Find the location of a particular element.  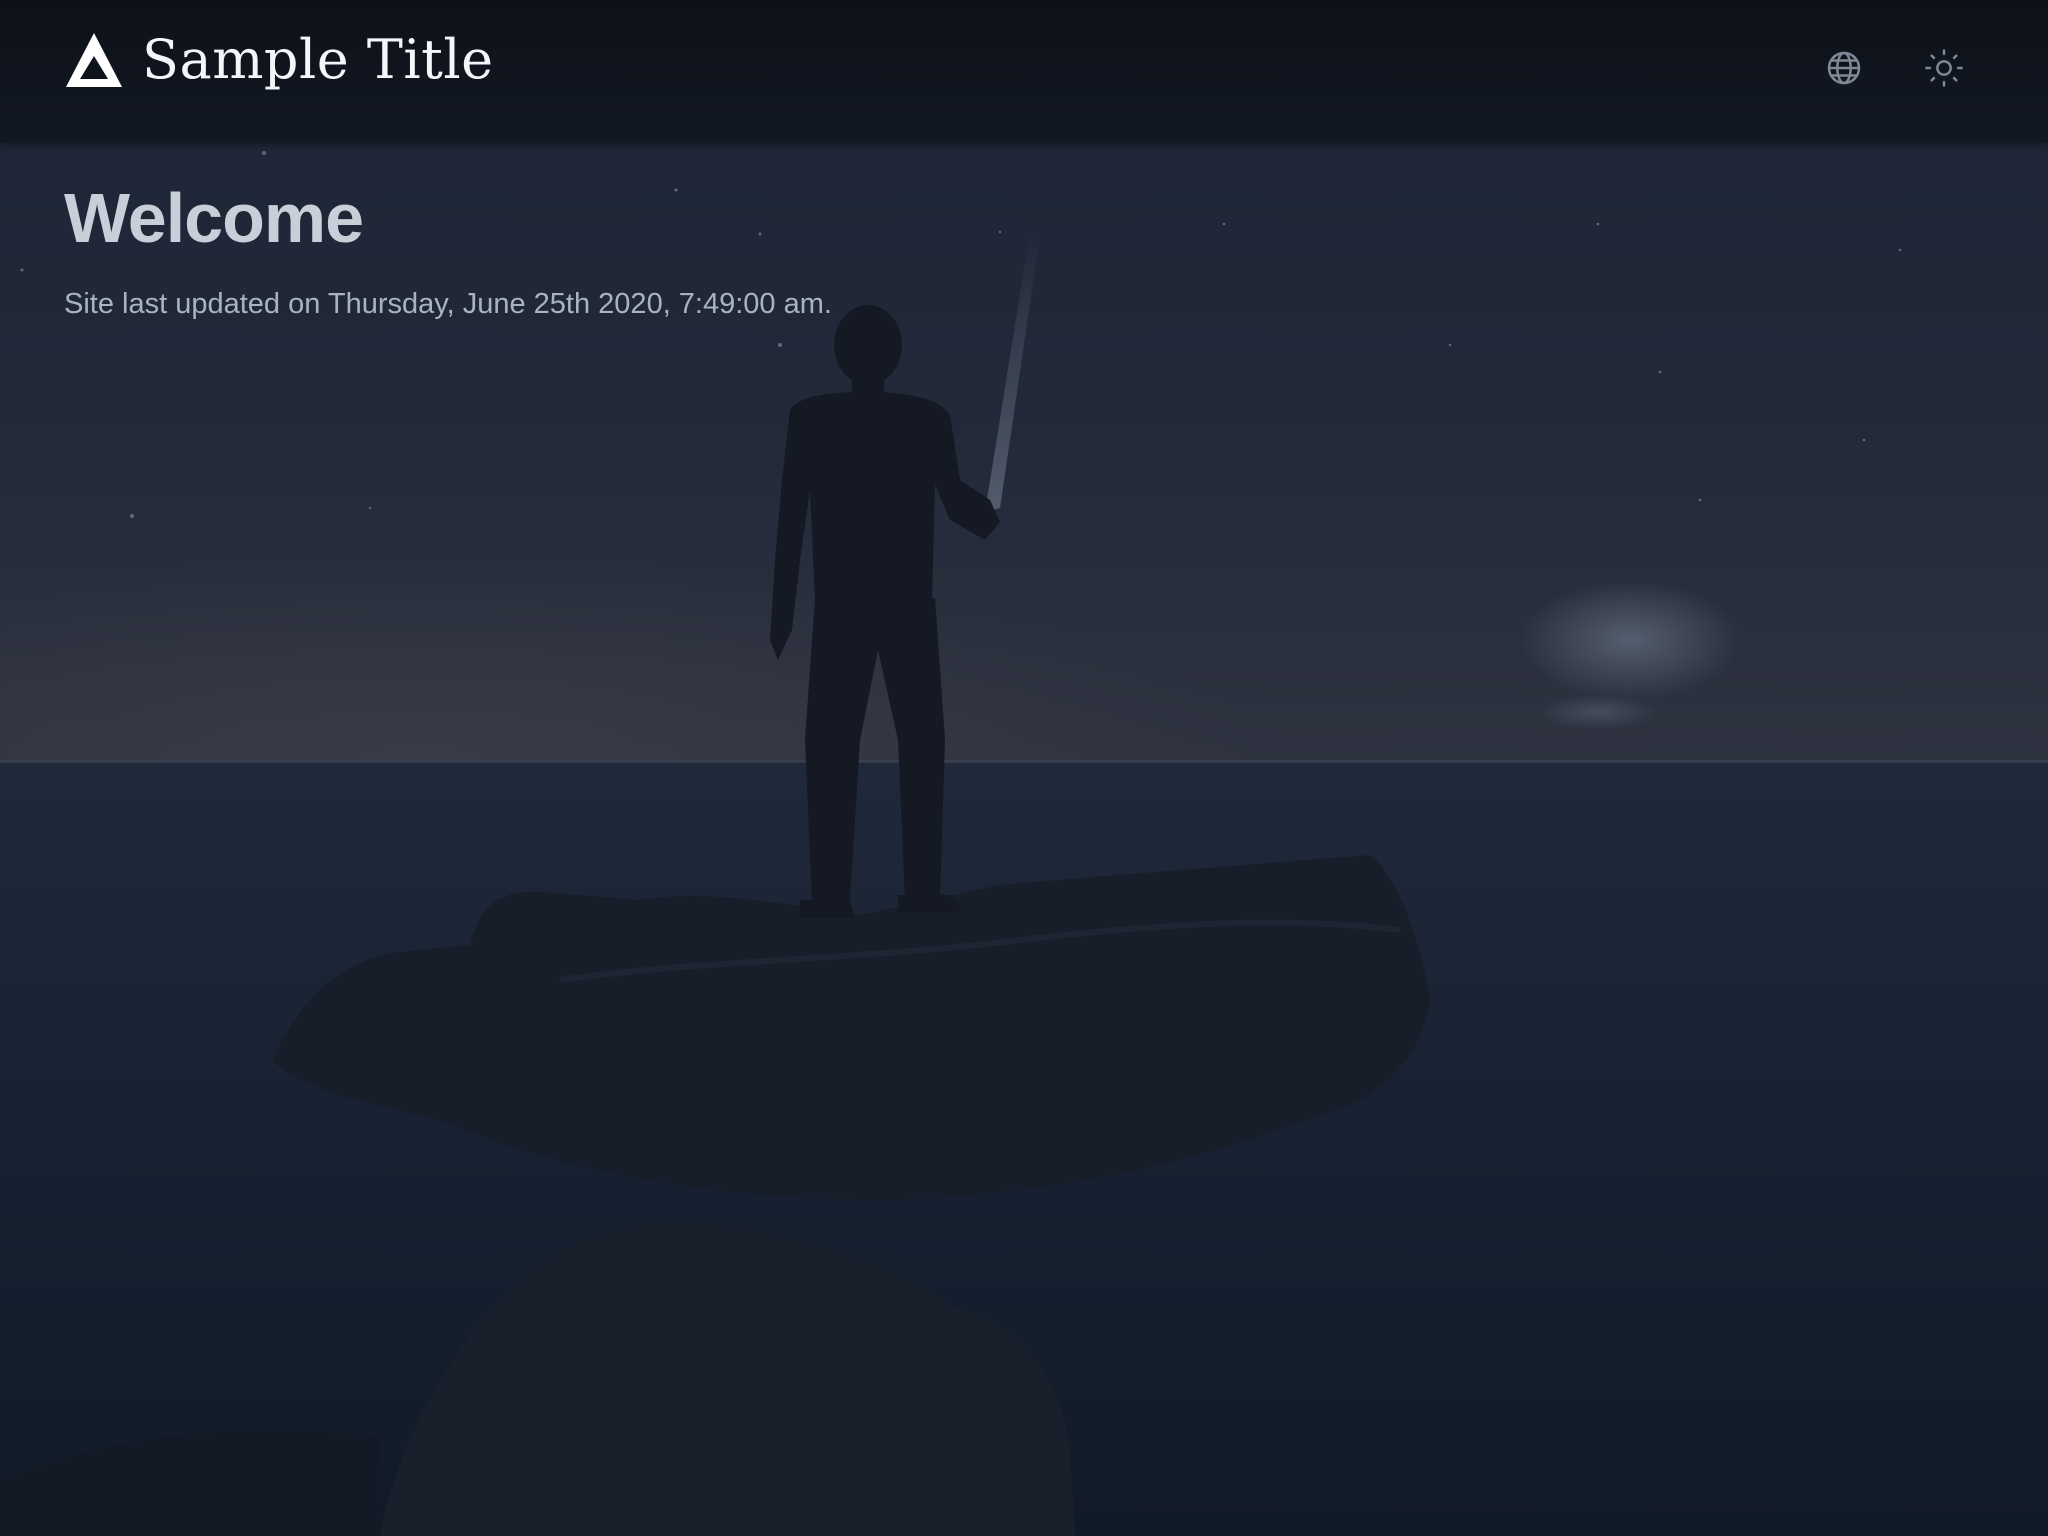

language-button is located at coordinates (1844, 68).